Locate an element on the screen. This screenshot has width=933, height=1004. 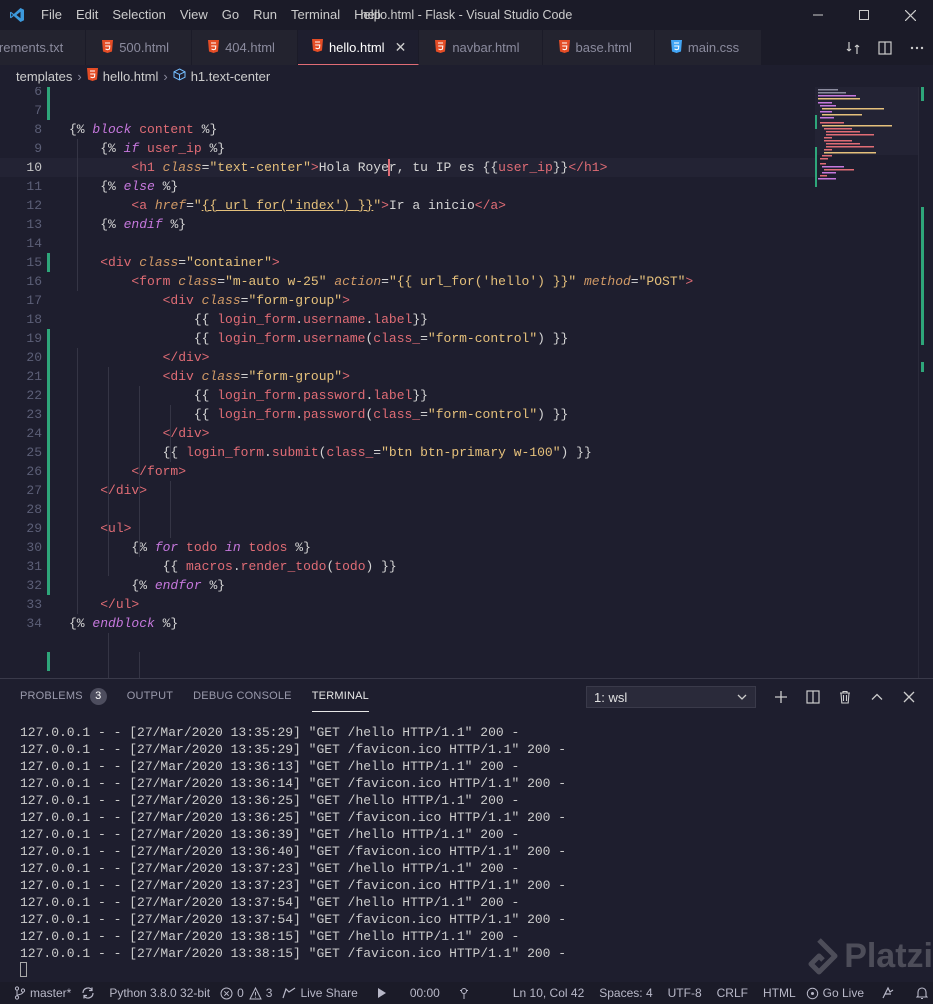
watermark-text: Platzi is located at coordinates (888, 956).